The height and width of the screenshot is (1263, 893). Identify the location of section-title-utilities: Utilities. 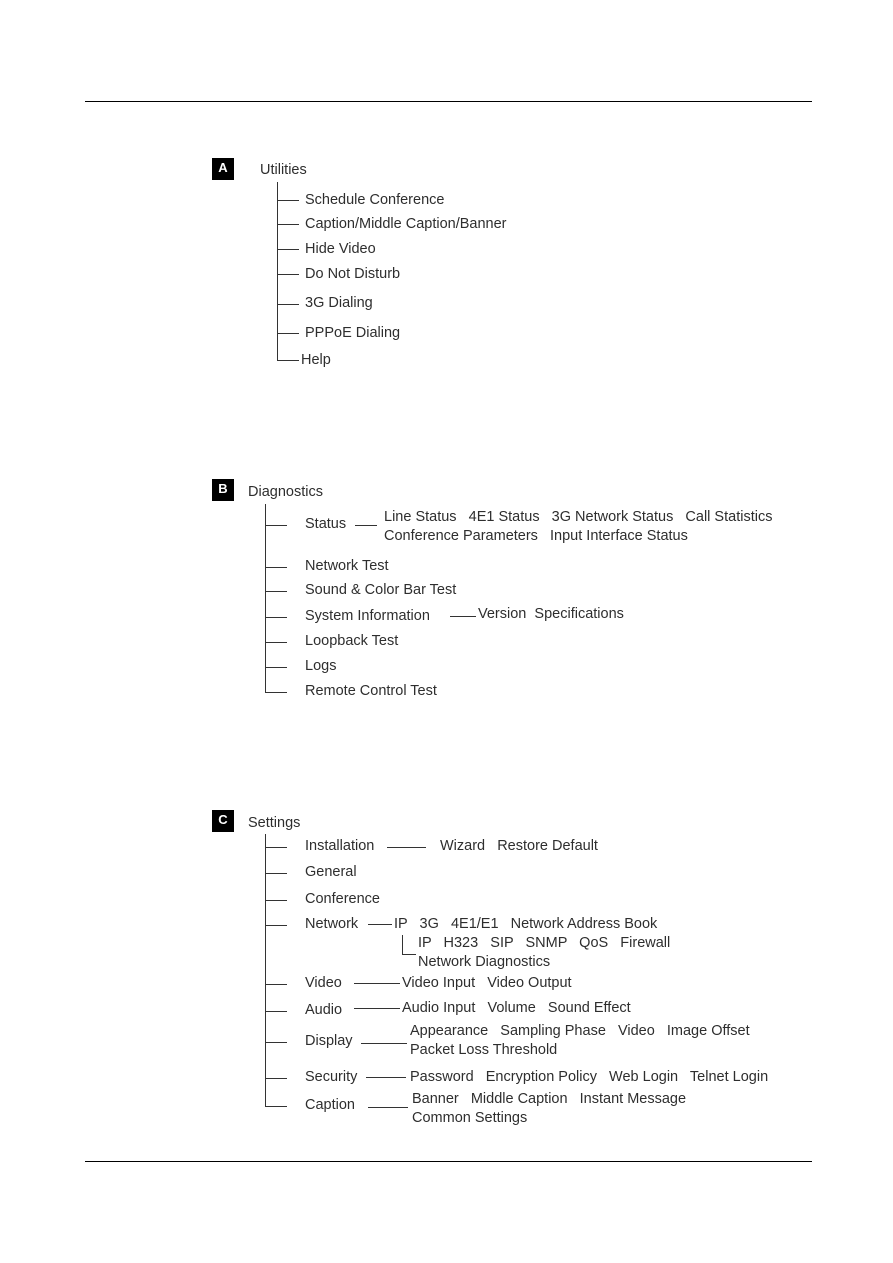
(283, 170).